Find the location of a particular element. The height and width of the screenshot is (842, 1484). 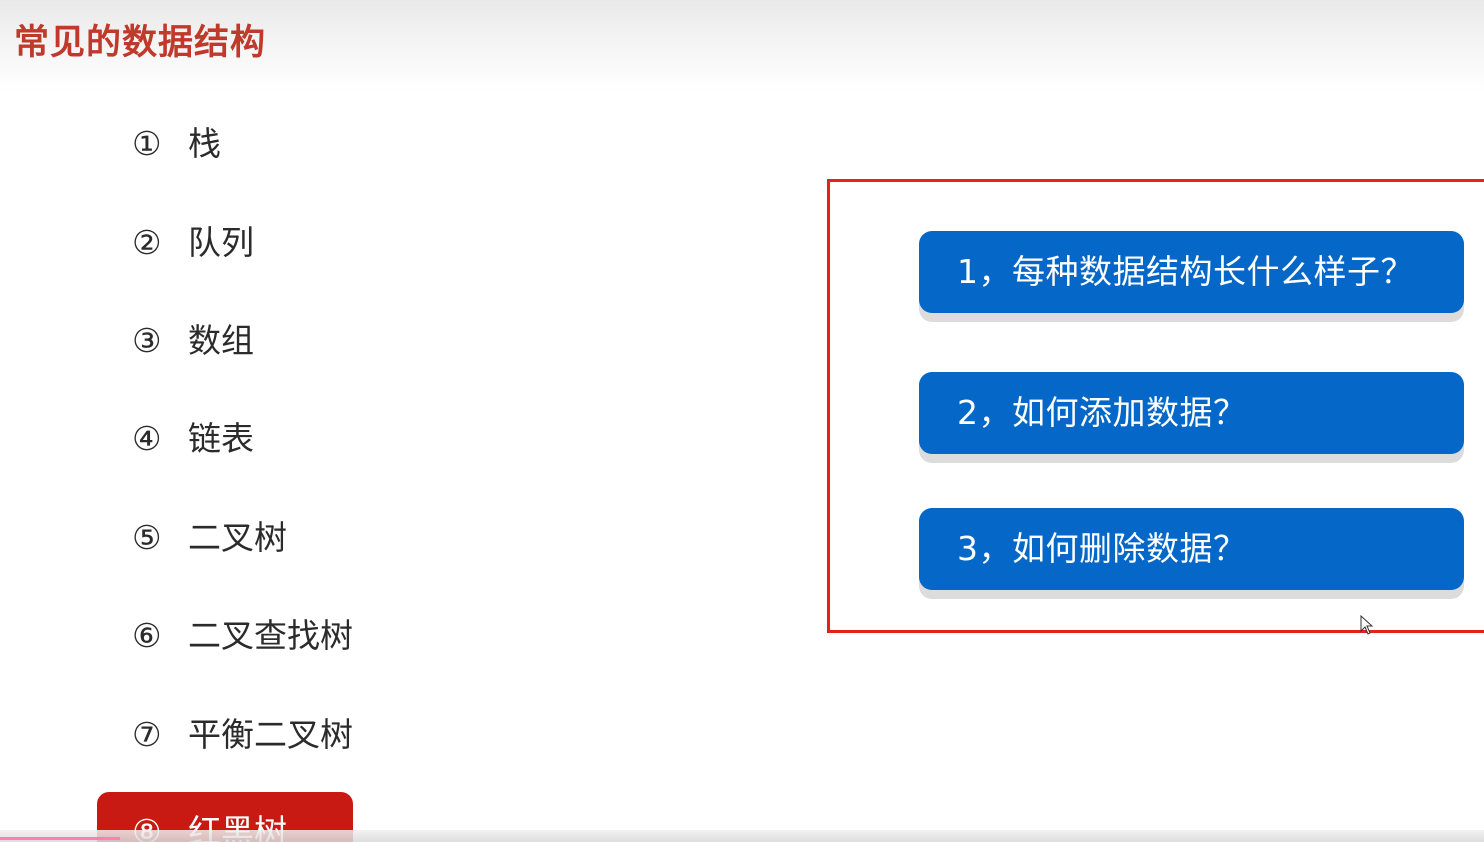

toc-item-number: ② is located at coordinates (147, 242).